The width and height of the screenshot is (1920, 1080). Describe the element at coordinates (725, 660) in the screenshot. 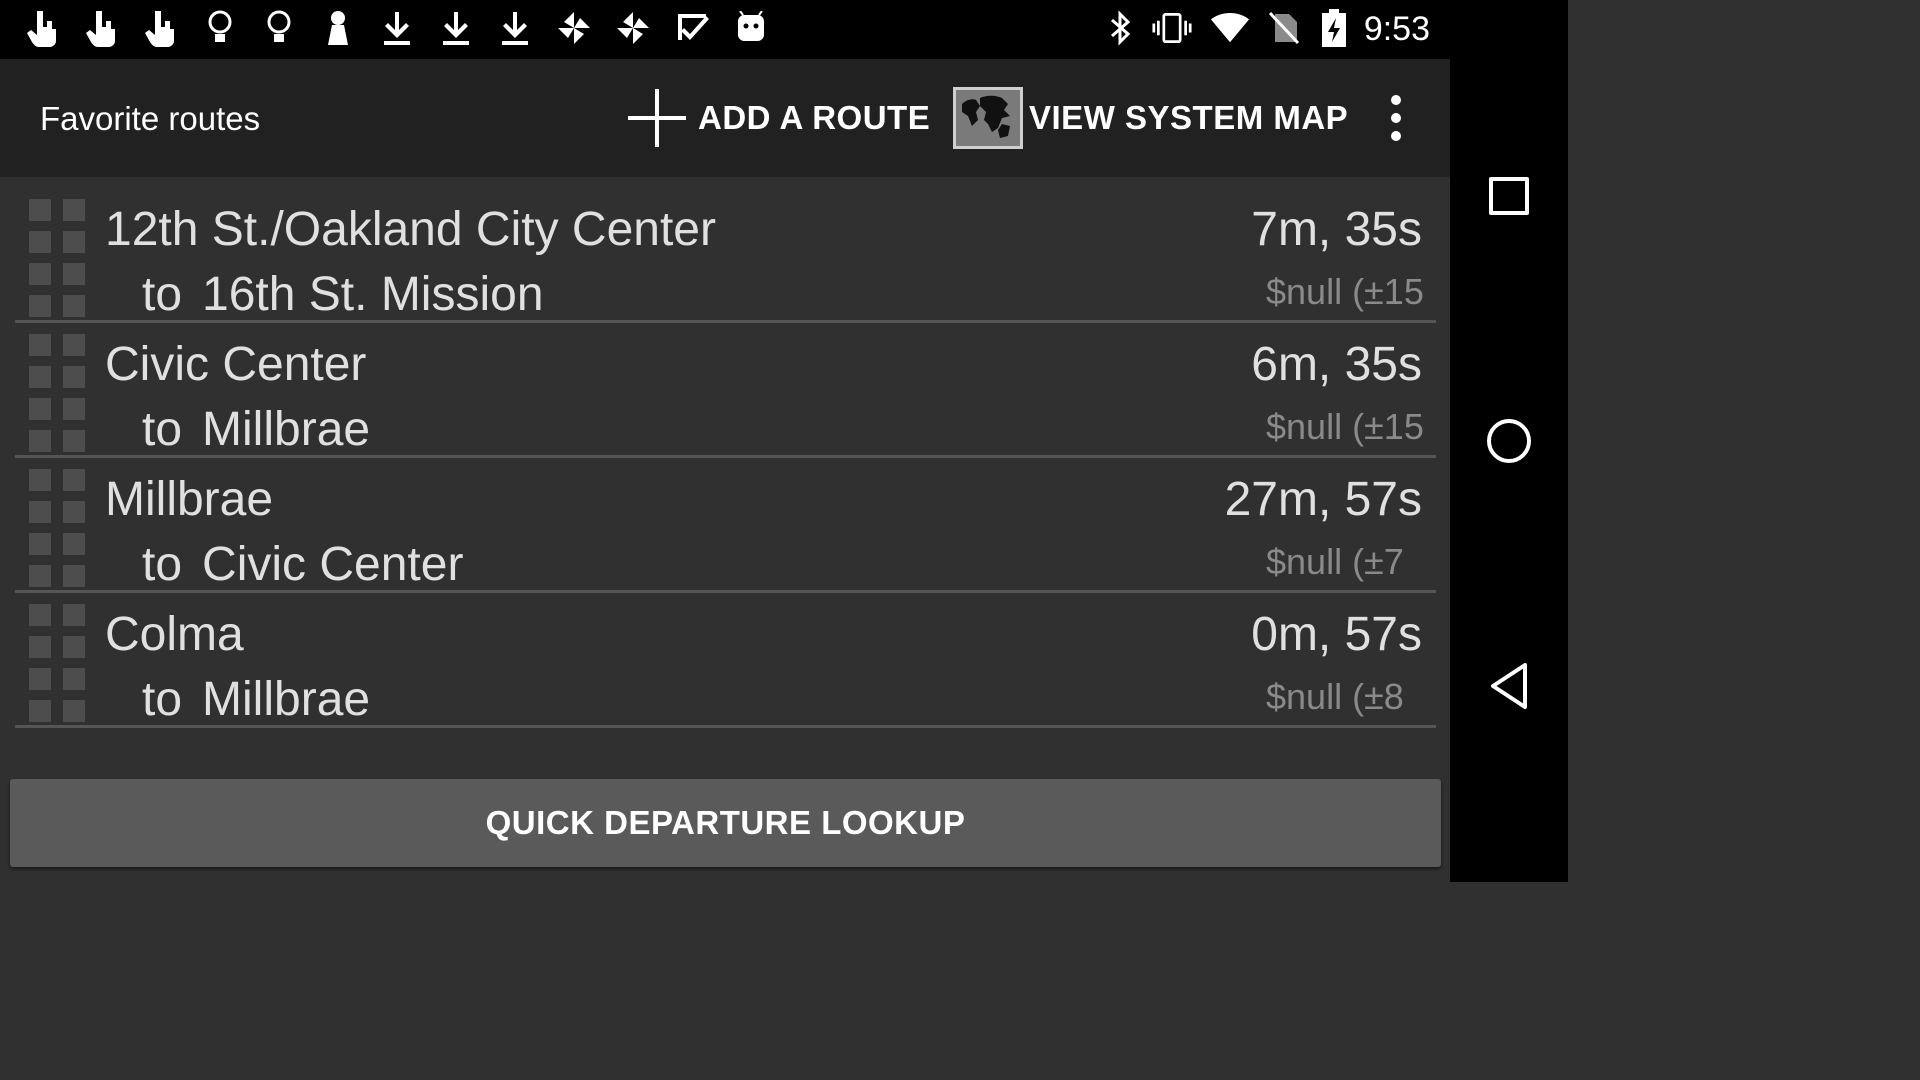

I see `route-row: Colma to Millbrae 0m, 57s $null (±8` at that location.